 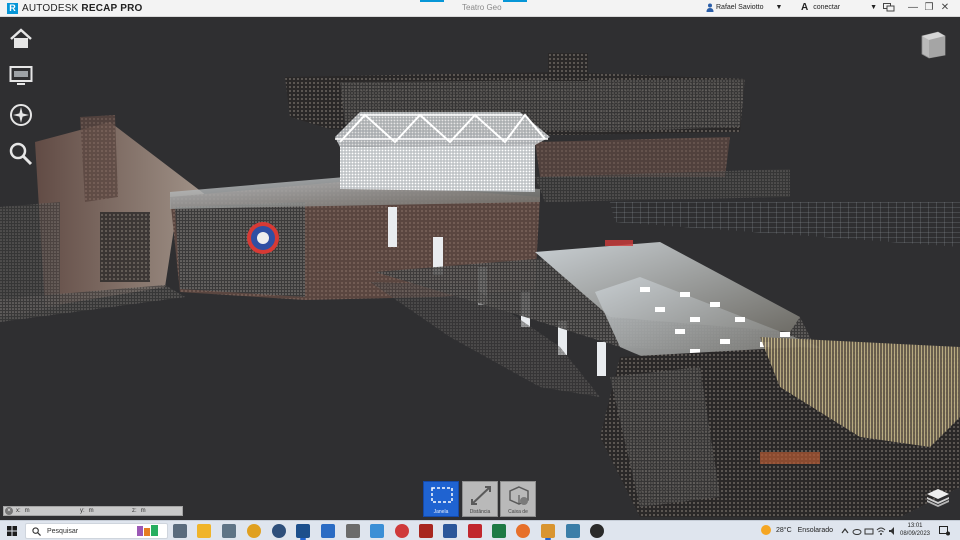 What do you see at coordinates (23, 511) in the screenshot?
I see `coord-x: x: m` at bounding box center [23, 511].